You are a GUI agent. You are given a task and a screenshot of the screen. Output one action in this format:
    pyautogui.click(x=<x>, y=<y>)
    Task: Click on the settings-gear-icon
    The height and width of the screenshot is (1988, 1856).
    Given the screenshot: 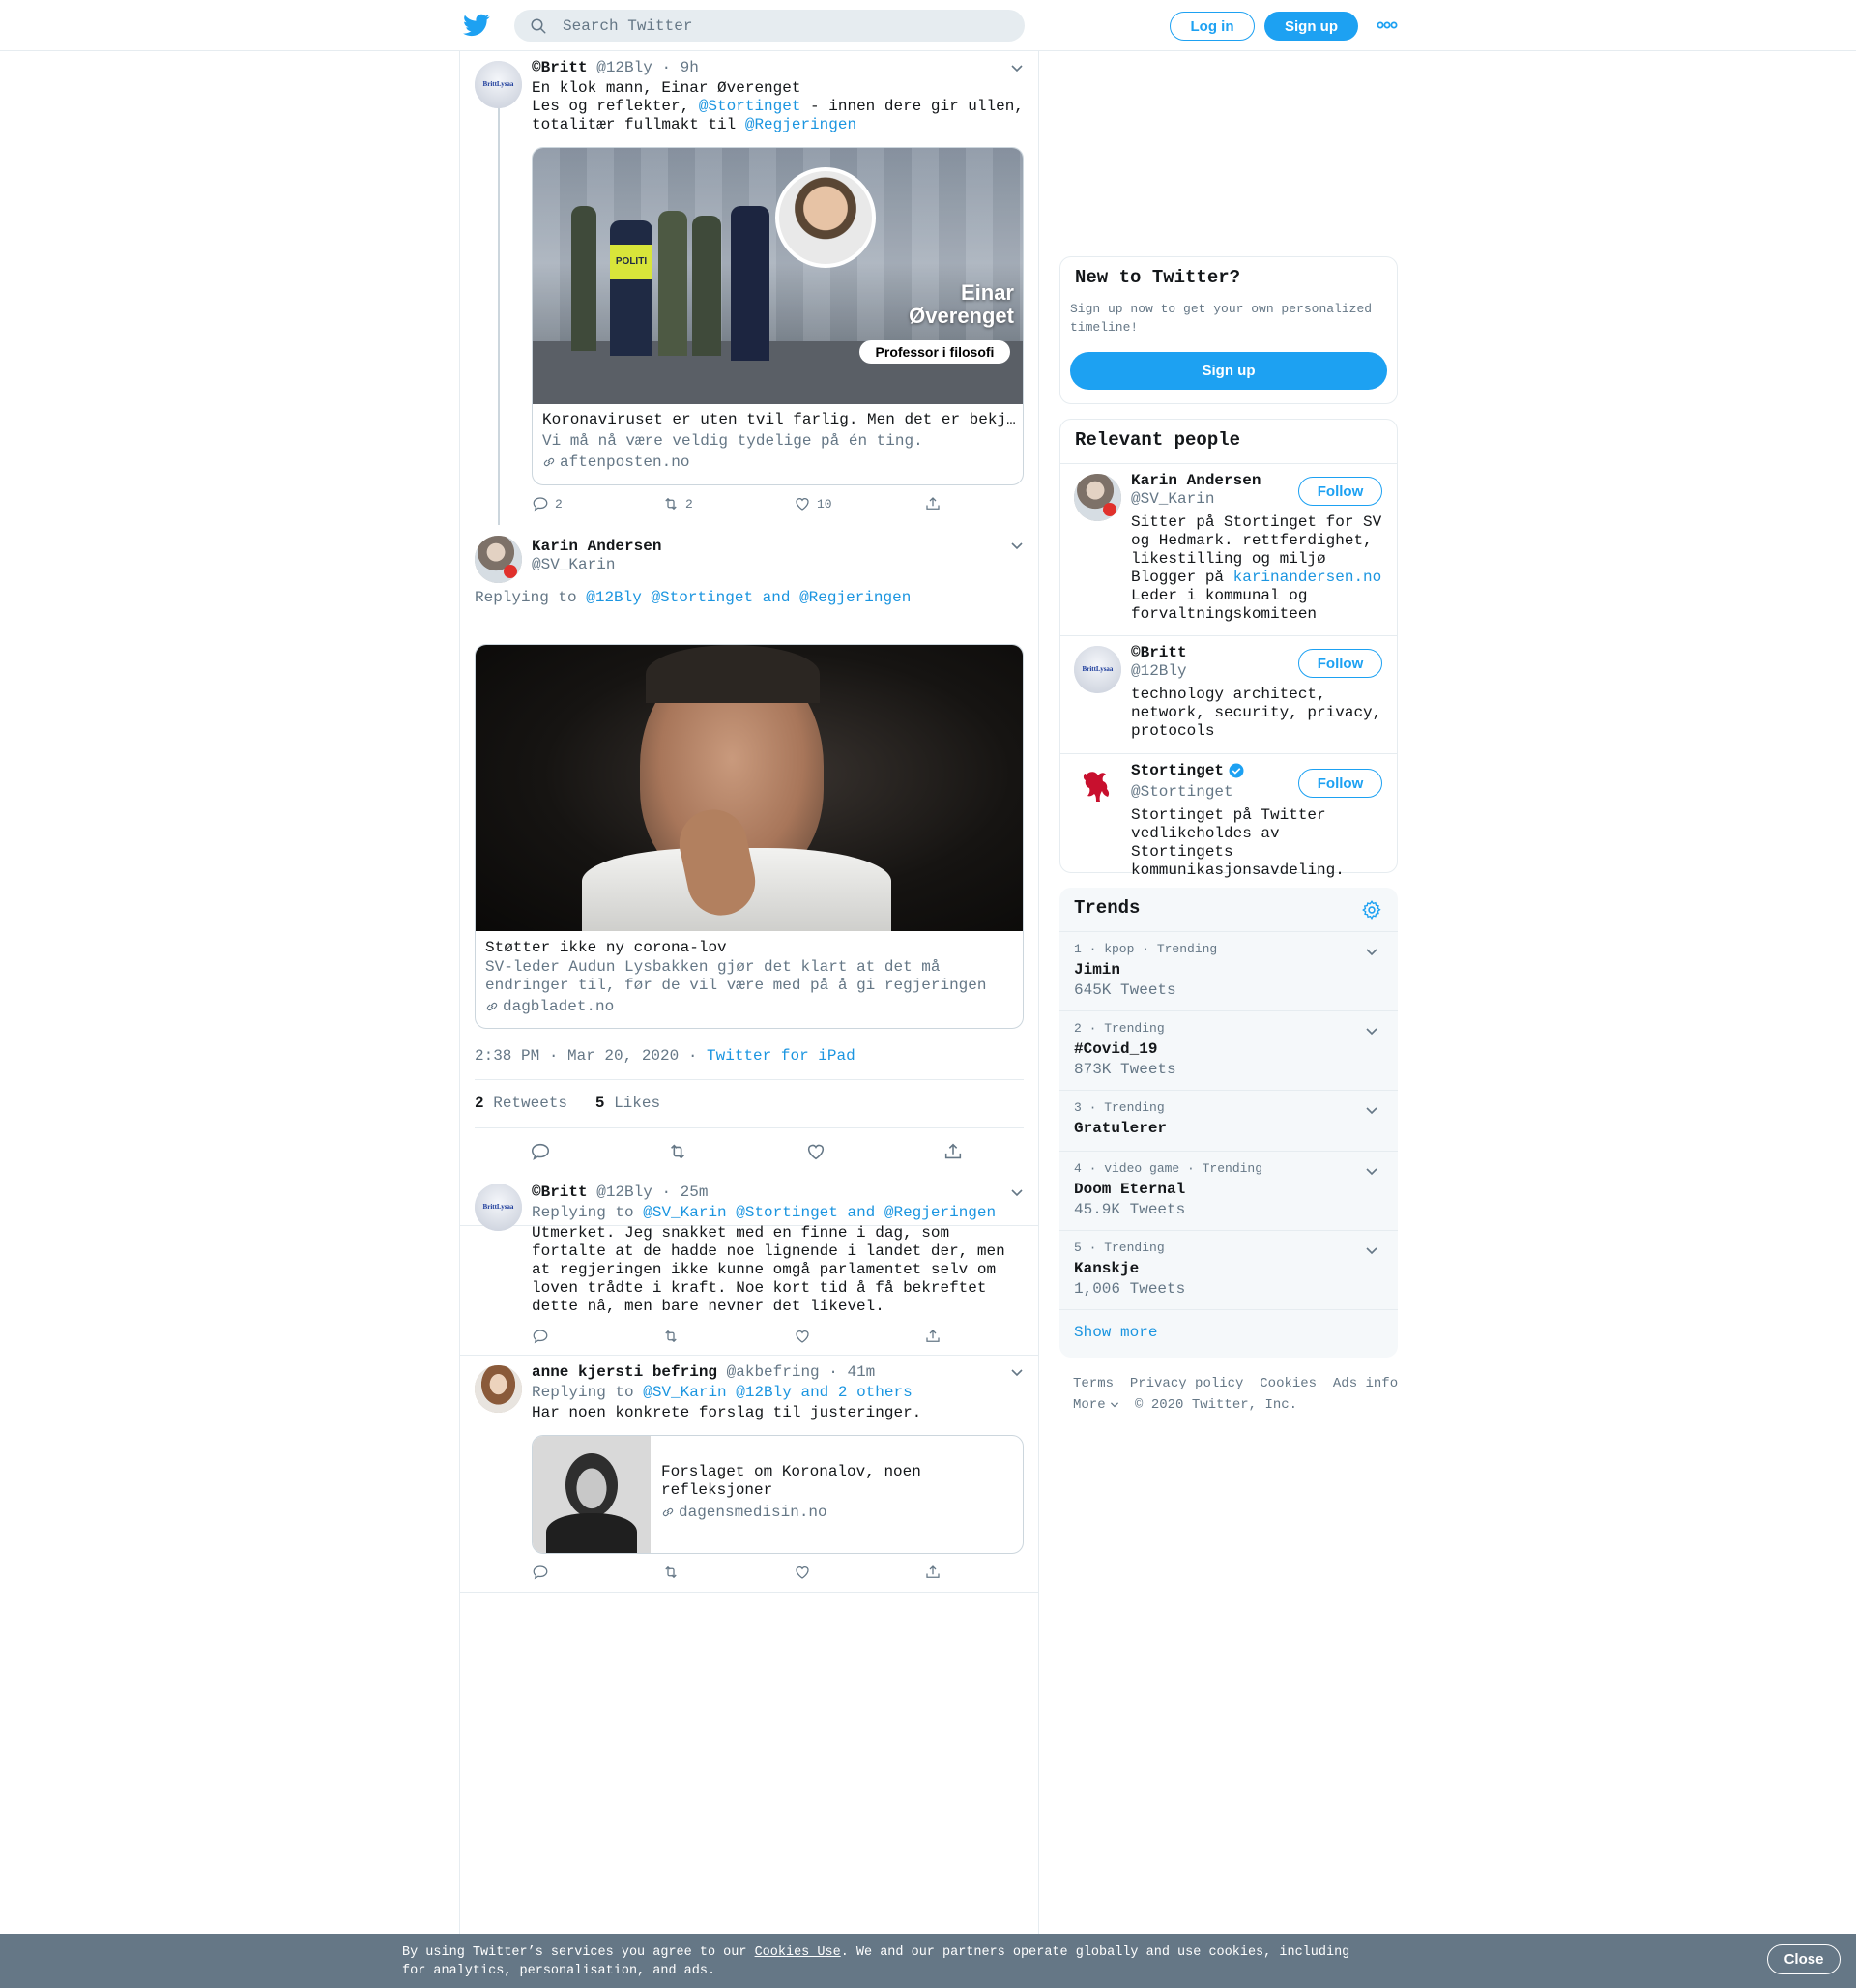 What is the action you would take?
    pyautogui.click(x=1372, y=910)
    